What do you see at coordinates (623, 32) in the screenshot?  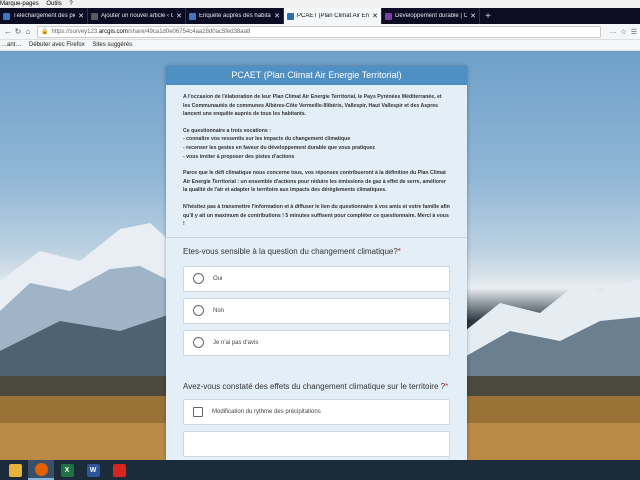 I see `bookmark-star-icon: ☆` at bounding box center [623, 32].